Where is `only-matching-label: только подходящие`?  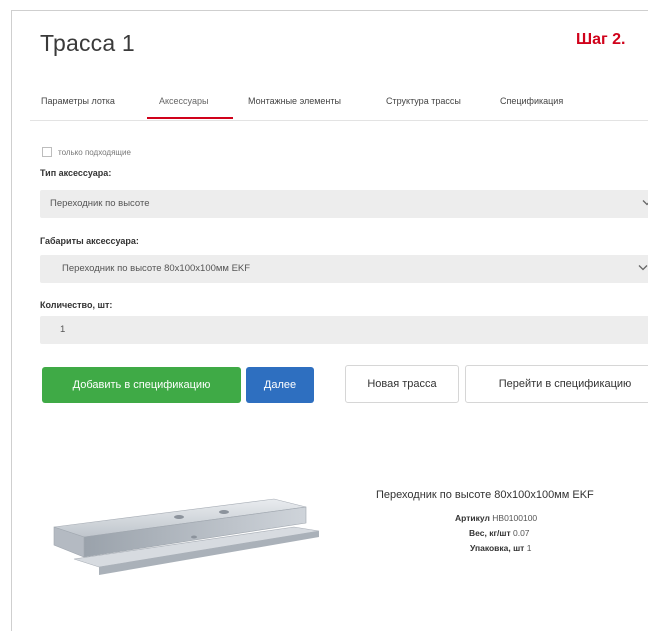
only-matching-label: только подходящие is located at coordinates (94, 152).